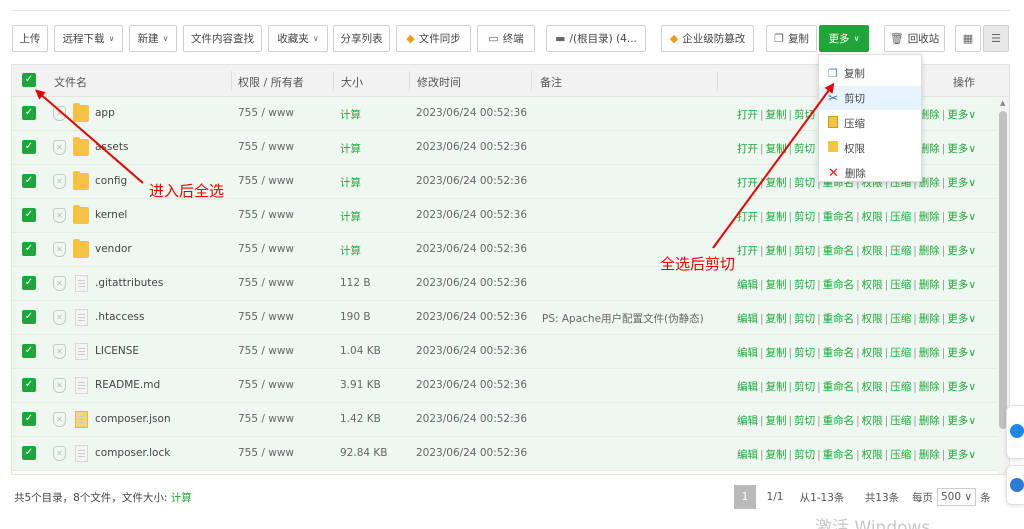  What do you see at coordinates (89, 136) in the screenshot?
I see `select-all-arrow` at bounding box center [89, 136].